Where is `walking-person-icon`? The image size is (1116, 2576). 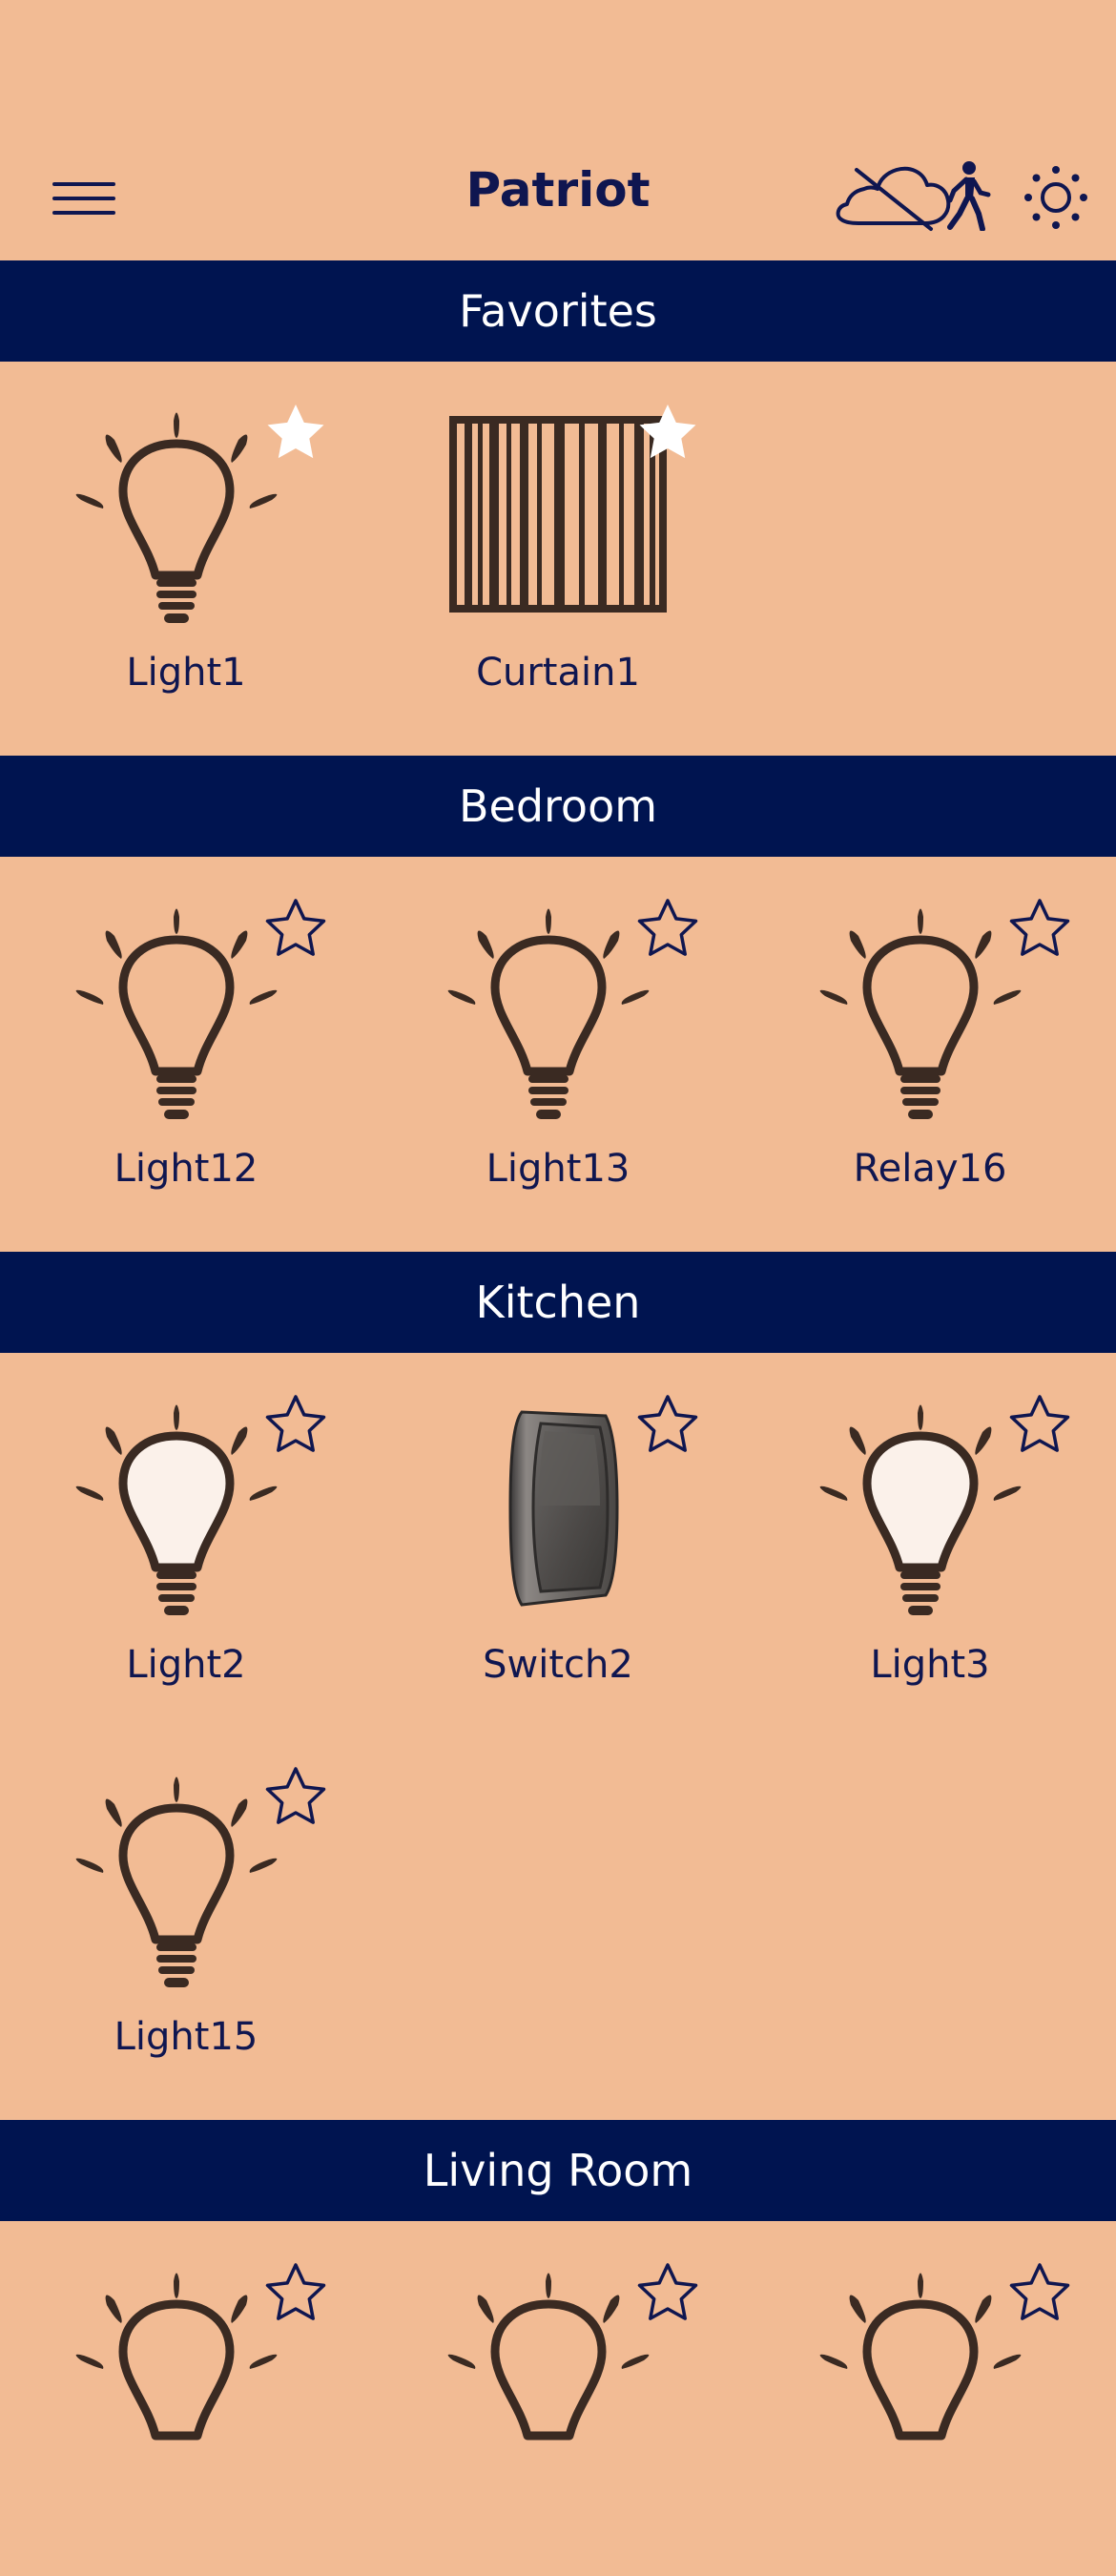 walking-person-icon is located at coordinates (967, 195).